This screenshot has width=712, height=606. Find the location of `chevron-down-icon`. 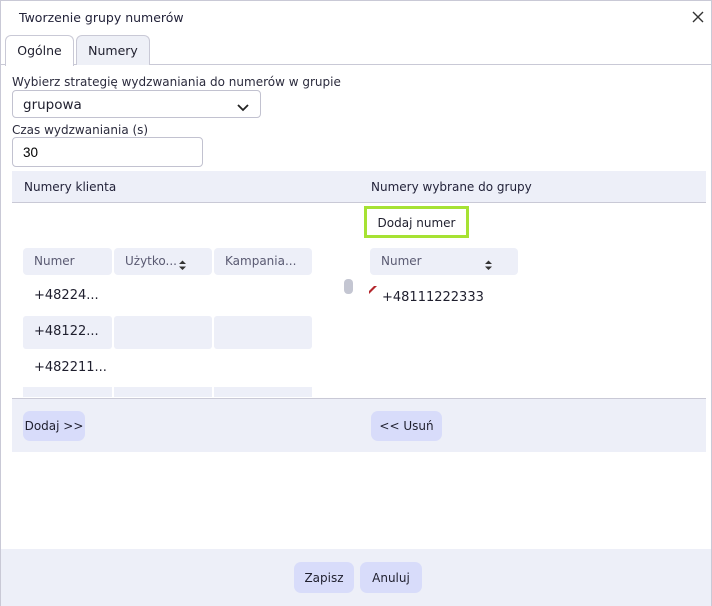

chevron-down-icon is located at coordinates (243, 105).